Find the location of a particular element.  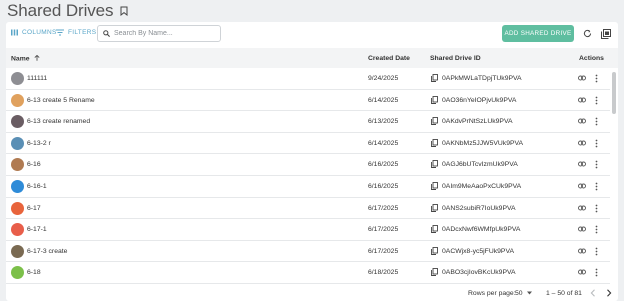

chevron-down-icon is located at coordinates (530, 292).